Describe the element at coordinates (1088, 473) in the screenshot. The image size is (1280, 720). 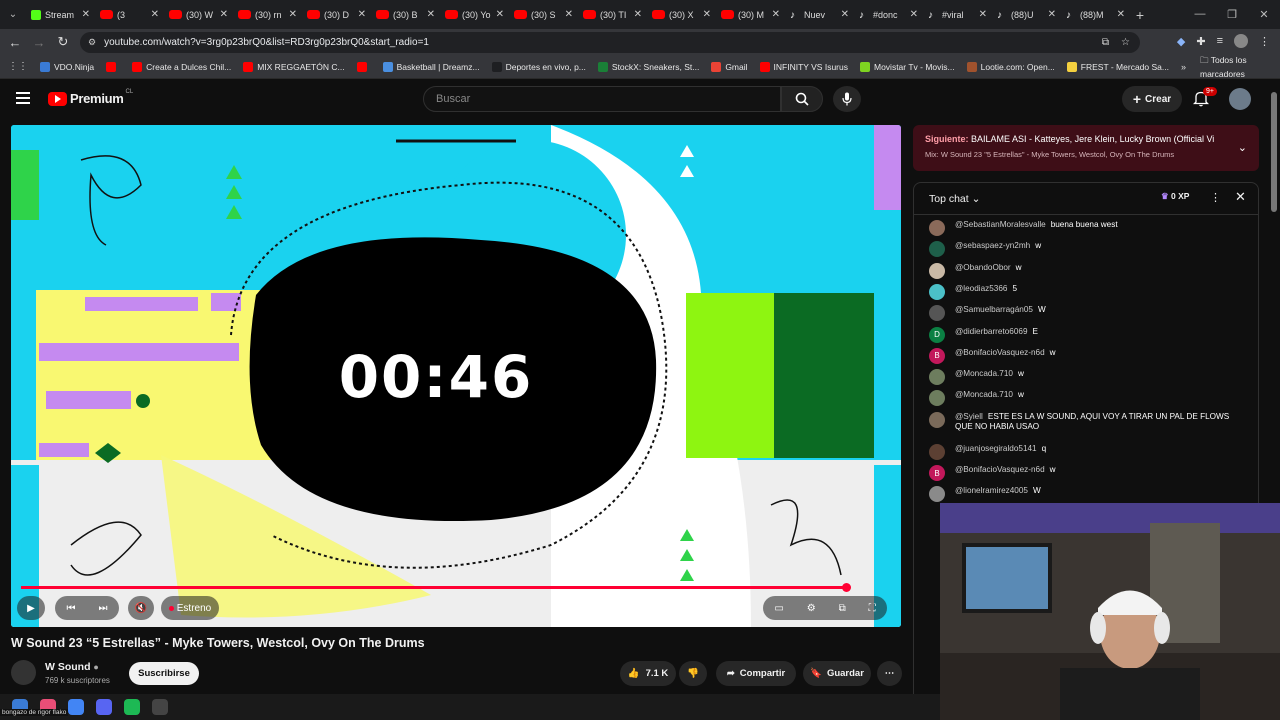
I see `chat-message: B @BonifacioVasquez-n6d w` at that location.